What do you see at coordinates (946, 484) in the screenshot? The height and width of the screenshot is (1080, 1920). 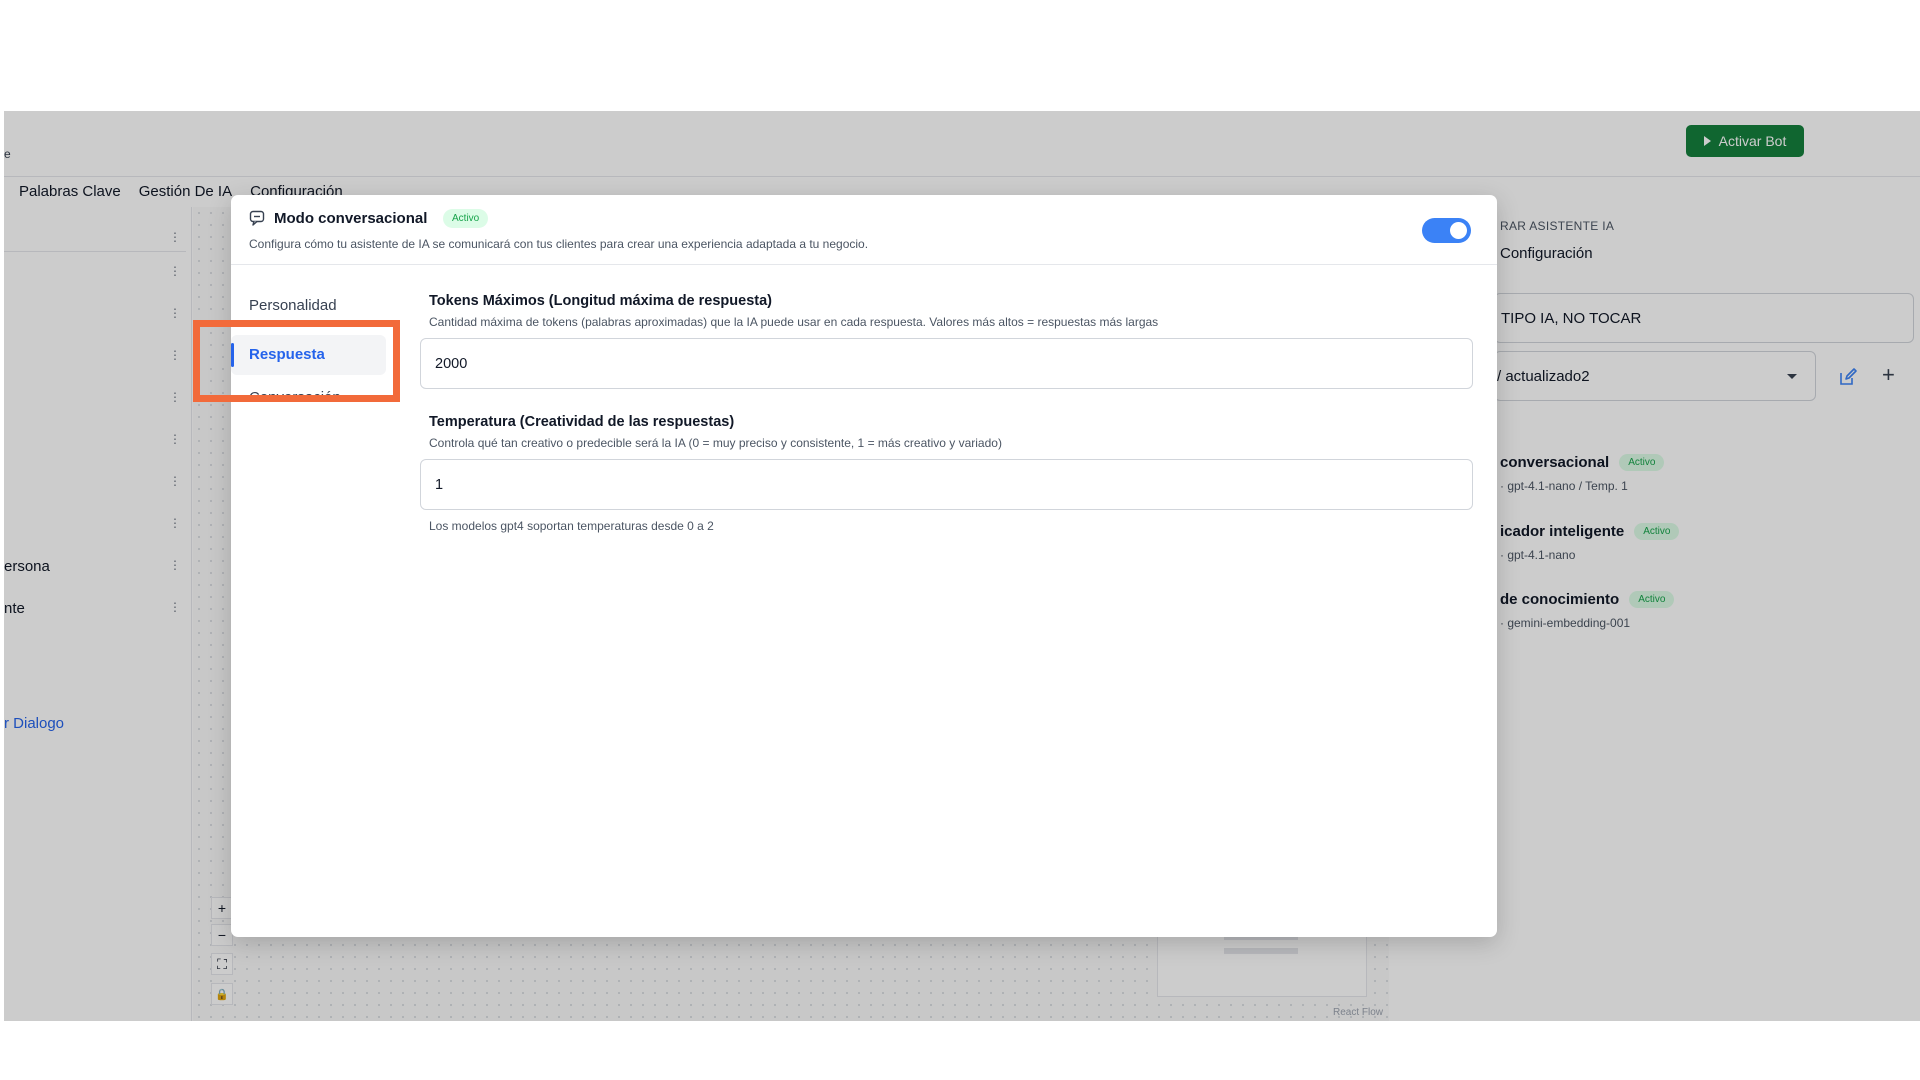 I see `temperature-input: 1` at bounding box center [946, 484].